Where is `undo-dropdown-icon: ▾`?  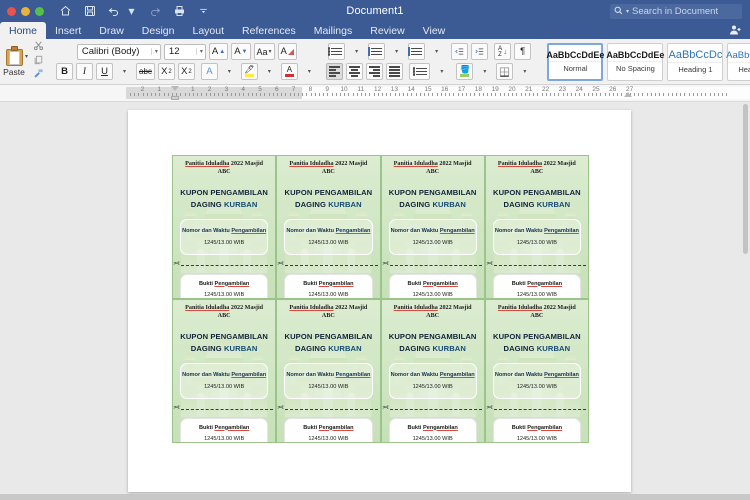 undo-dropdown-icon: ▾ is located at coordinates (131, 11).